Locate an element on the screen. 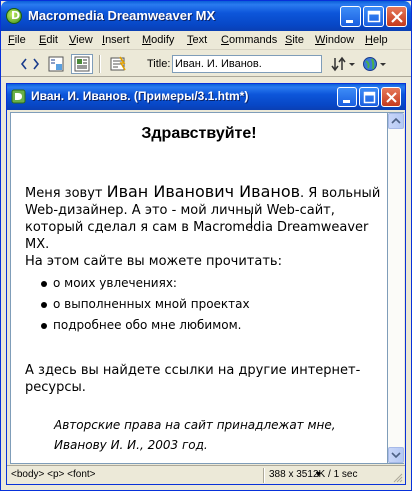  doc-close-button is located at coordinates (391, 97).